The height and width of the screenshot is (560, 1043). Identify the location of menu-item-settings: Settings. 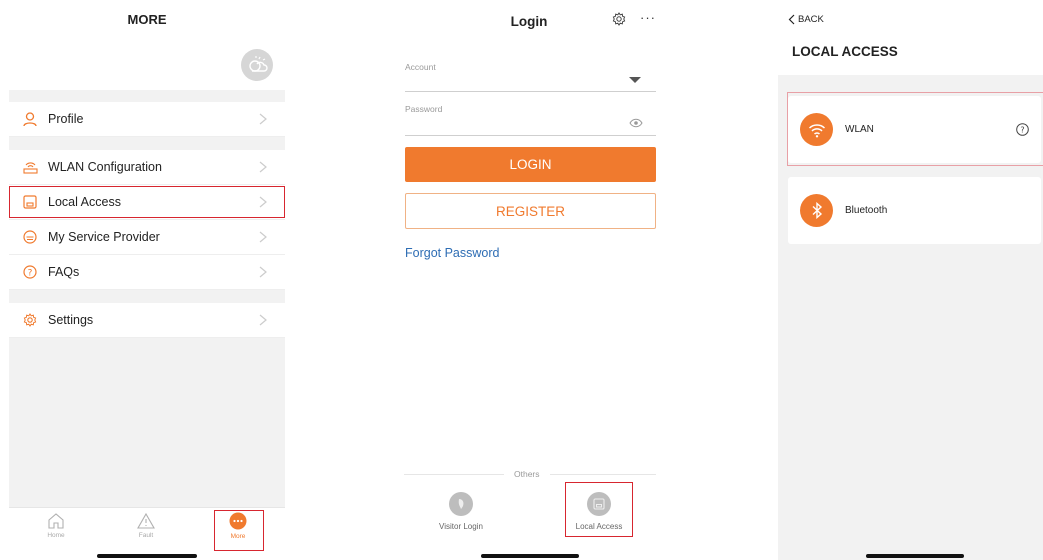
(147, 320).